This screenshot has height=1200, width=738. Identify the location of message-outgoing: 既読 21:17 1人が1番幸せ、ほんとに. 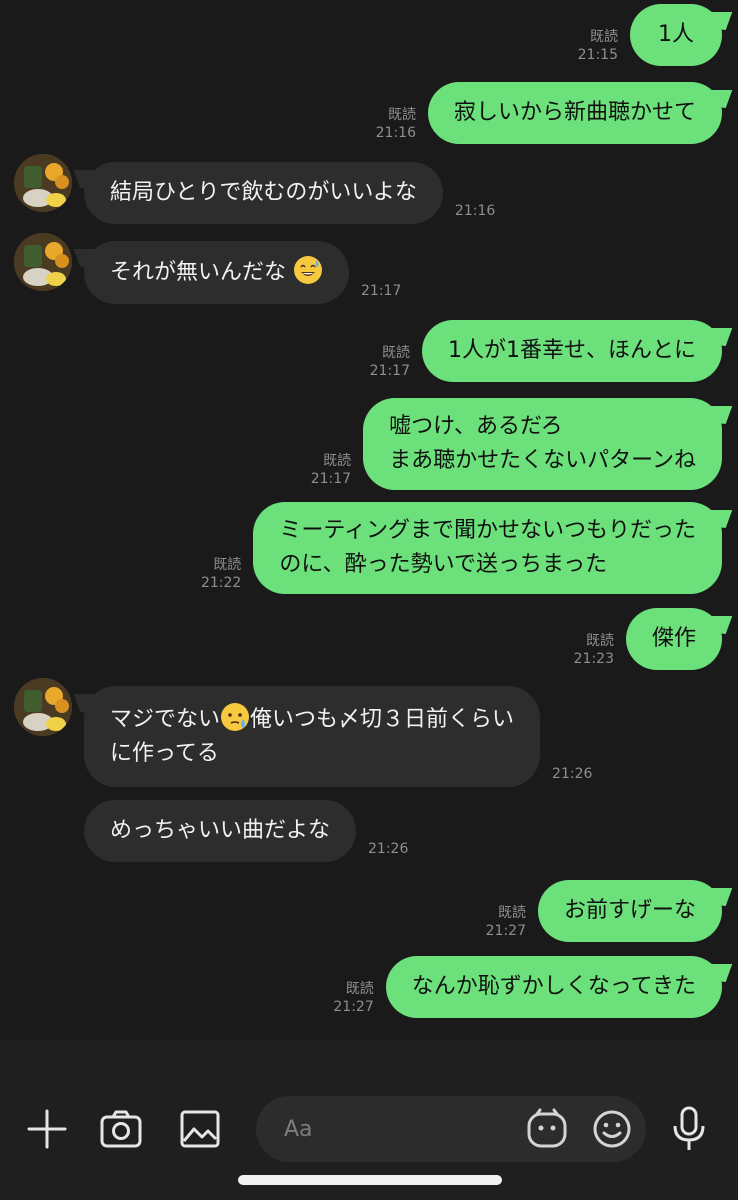
(546, 351).